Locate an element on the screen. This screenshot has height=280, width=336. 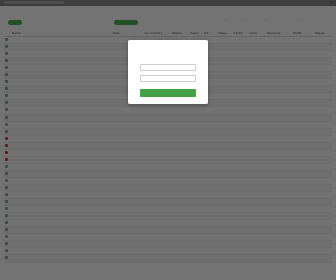
login-button is located at coordinates (168, 93).